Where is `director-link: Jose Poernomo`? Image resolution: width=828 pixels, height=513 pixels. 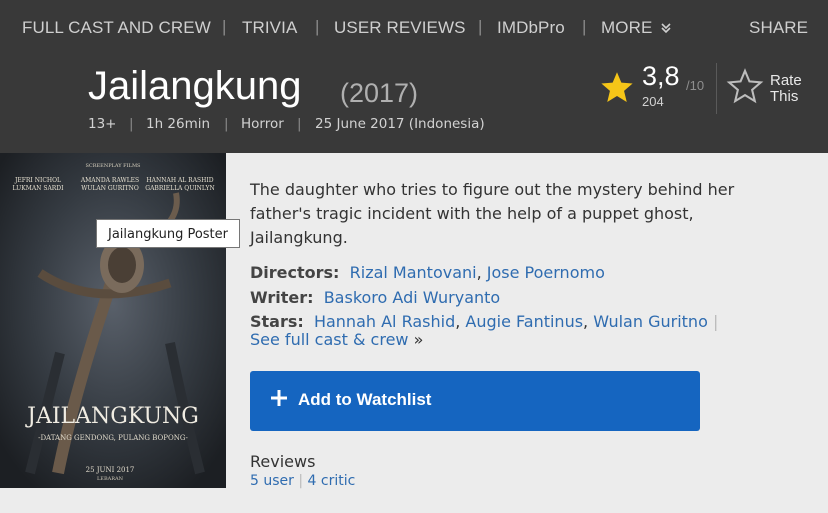 director-link: Jose Poernomo is located at coordinates (546, 272).